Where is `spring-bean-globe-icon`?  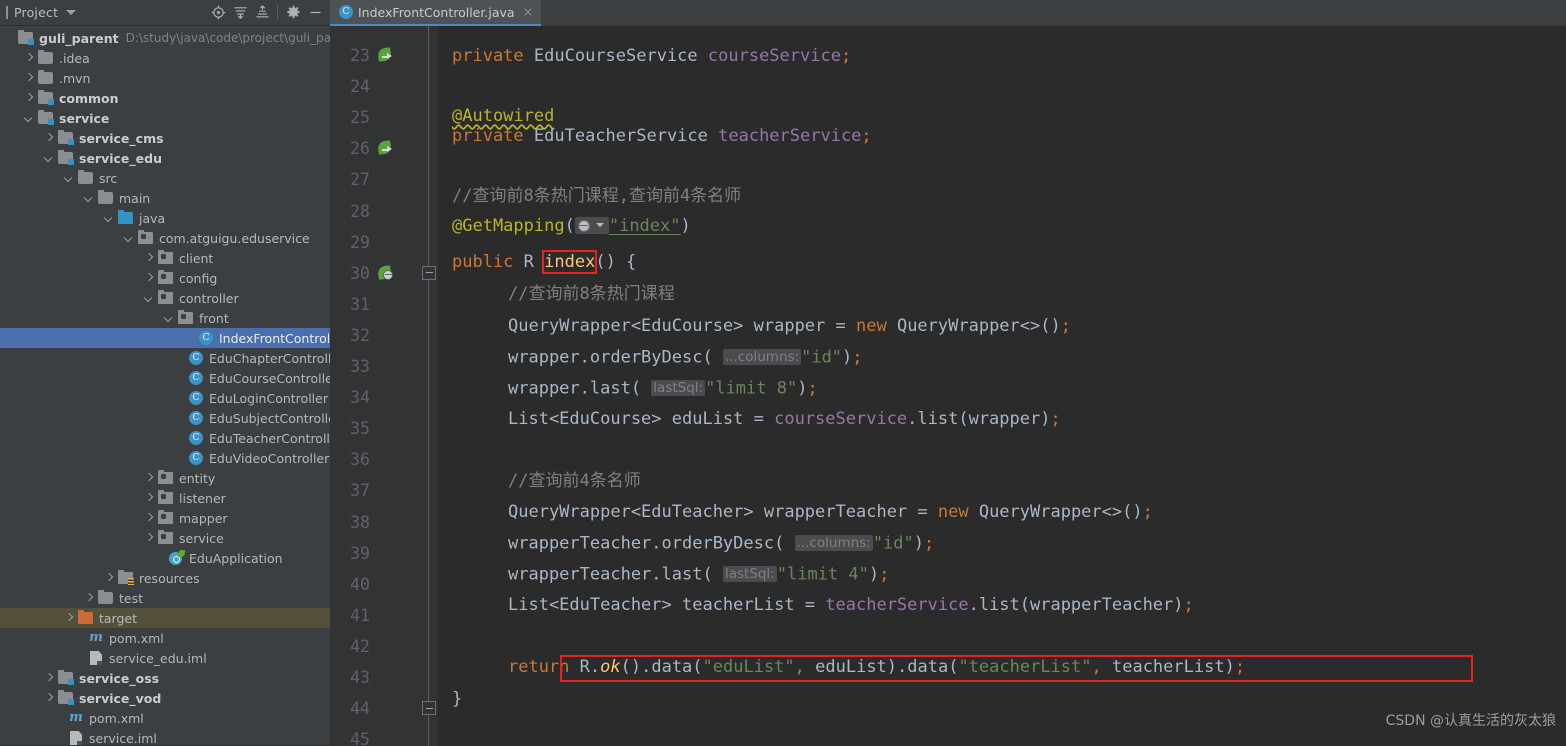
spring-bean-globe-icon is located at coordinates (386, 273).